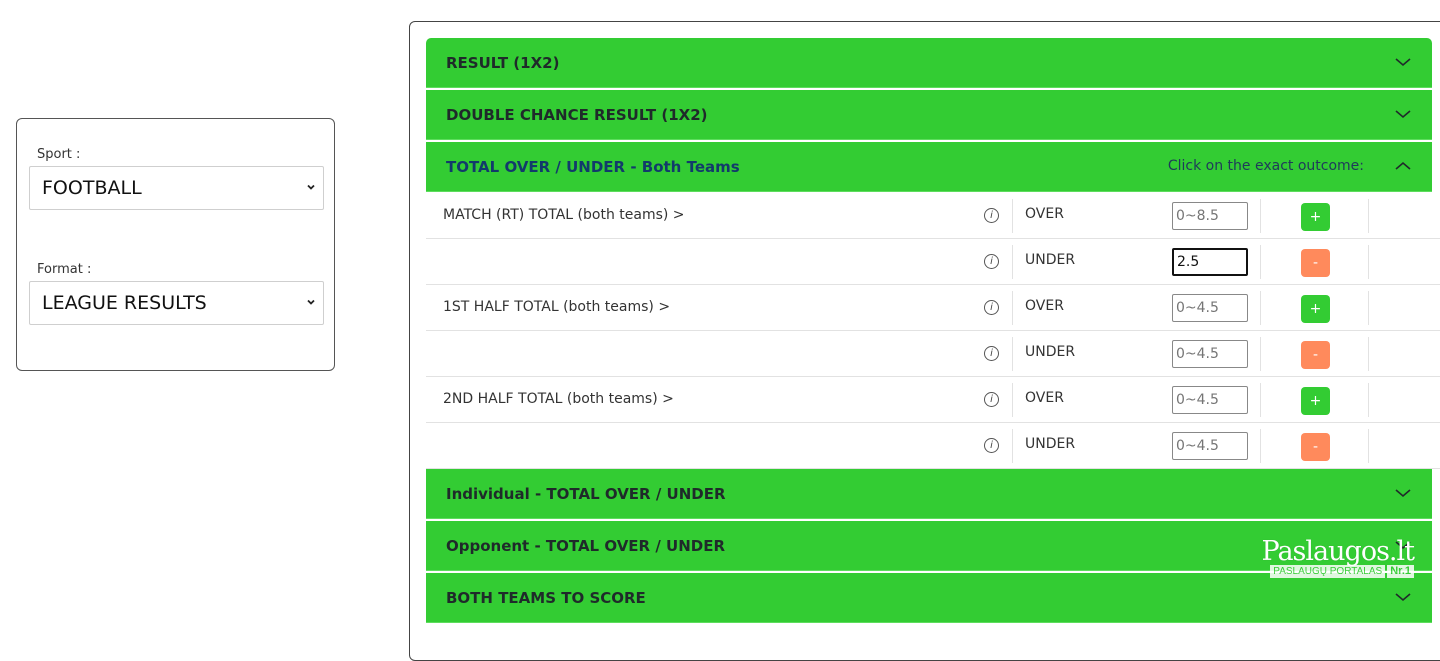 Image resolution: width=1440 pixels, height=661 pixels. Describe the element at coordinates (1265, 166) in the screenshot. I see `outcome-hint: Click on the exact outcome:` at that location.